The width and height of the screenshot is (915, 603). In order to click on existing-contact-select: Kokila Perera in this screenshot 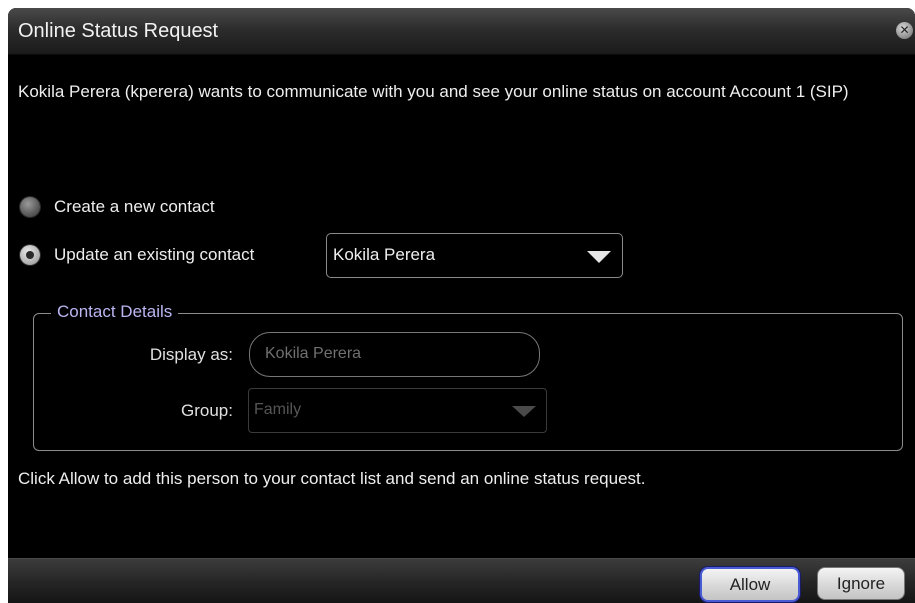, I will do `click(474, 255)`.